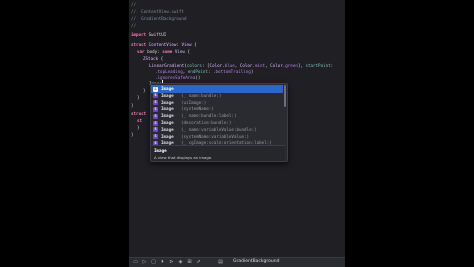  What do you see at coordinates (189, 262) in the screenshot?
I see `env-icon: ⊞` at bounding box center [189, 262].